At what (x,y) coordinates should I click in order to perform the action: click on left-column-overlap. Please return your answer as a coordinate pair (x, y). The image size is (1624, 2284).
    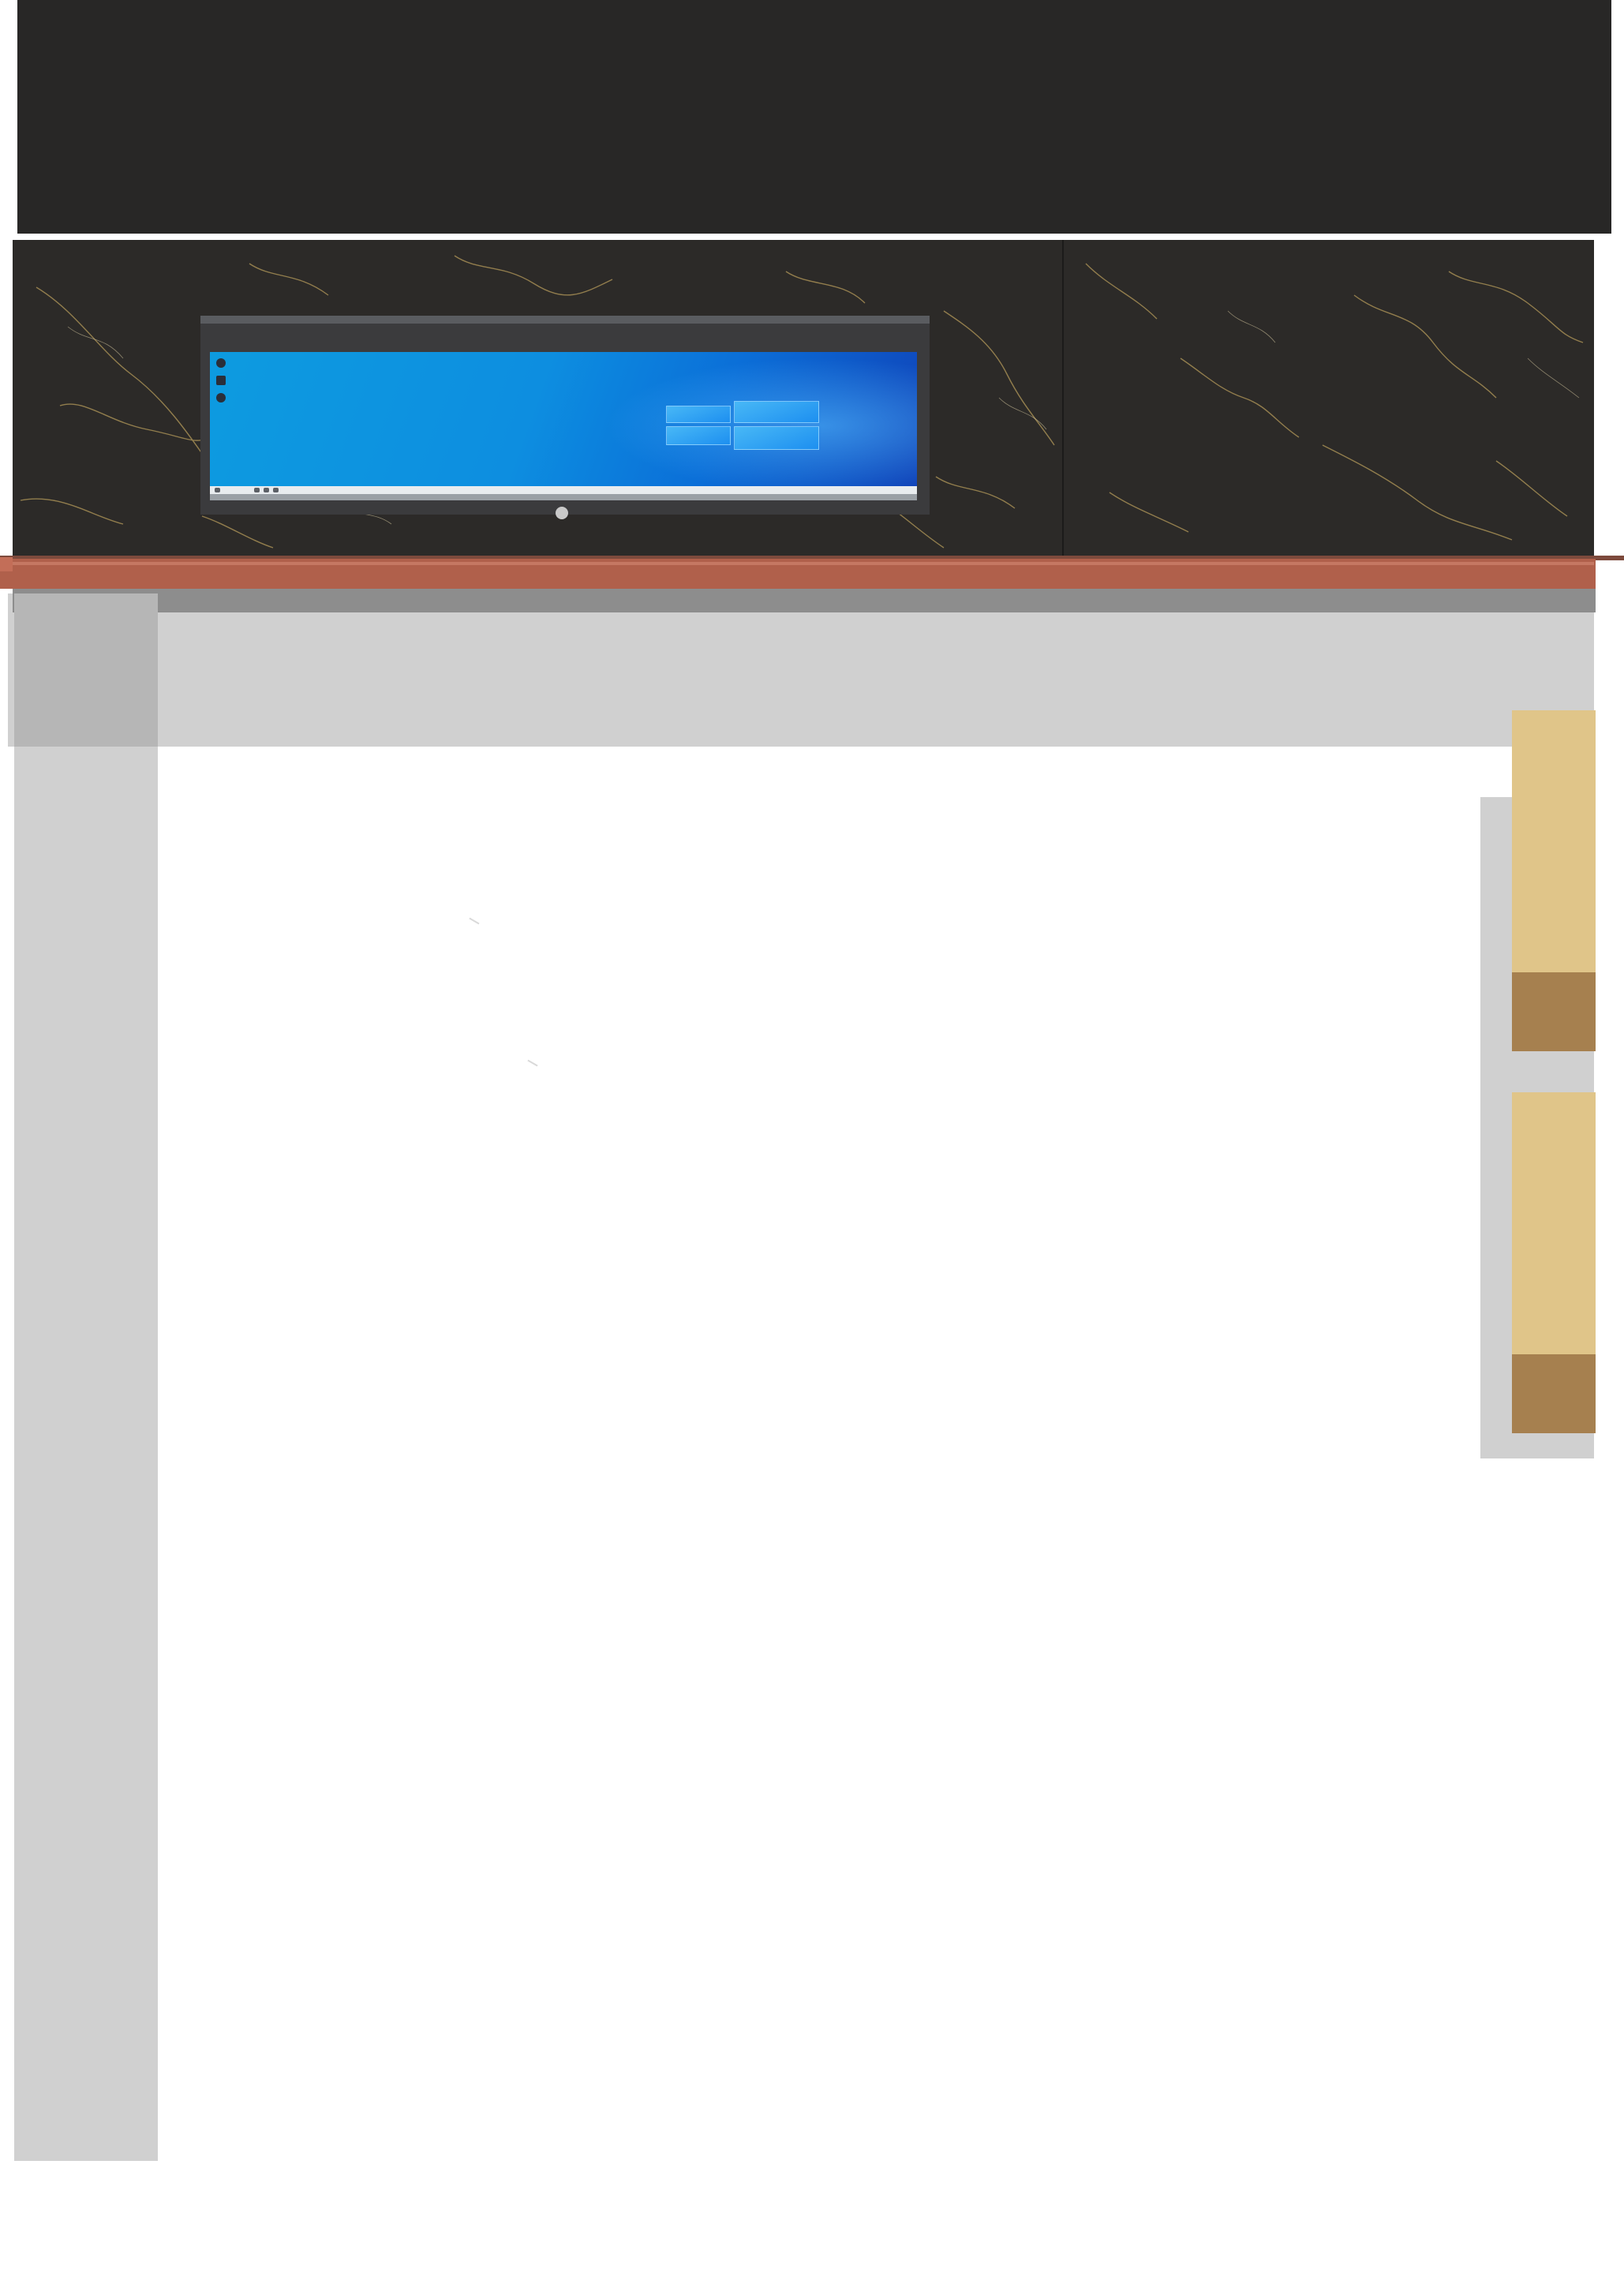
    Looking at the image, I should click on (86, 670).